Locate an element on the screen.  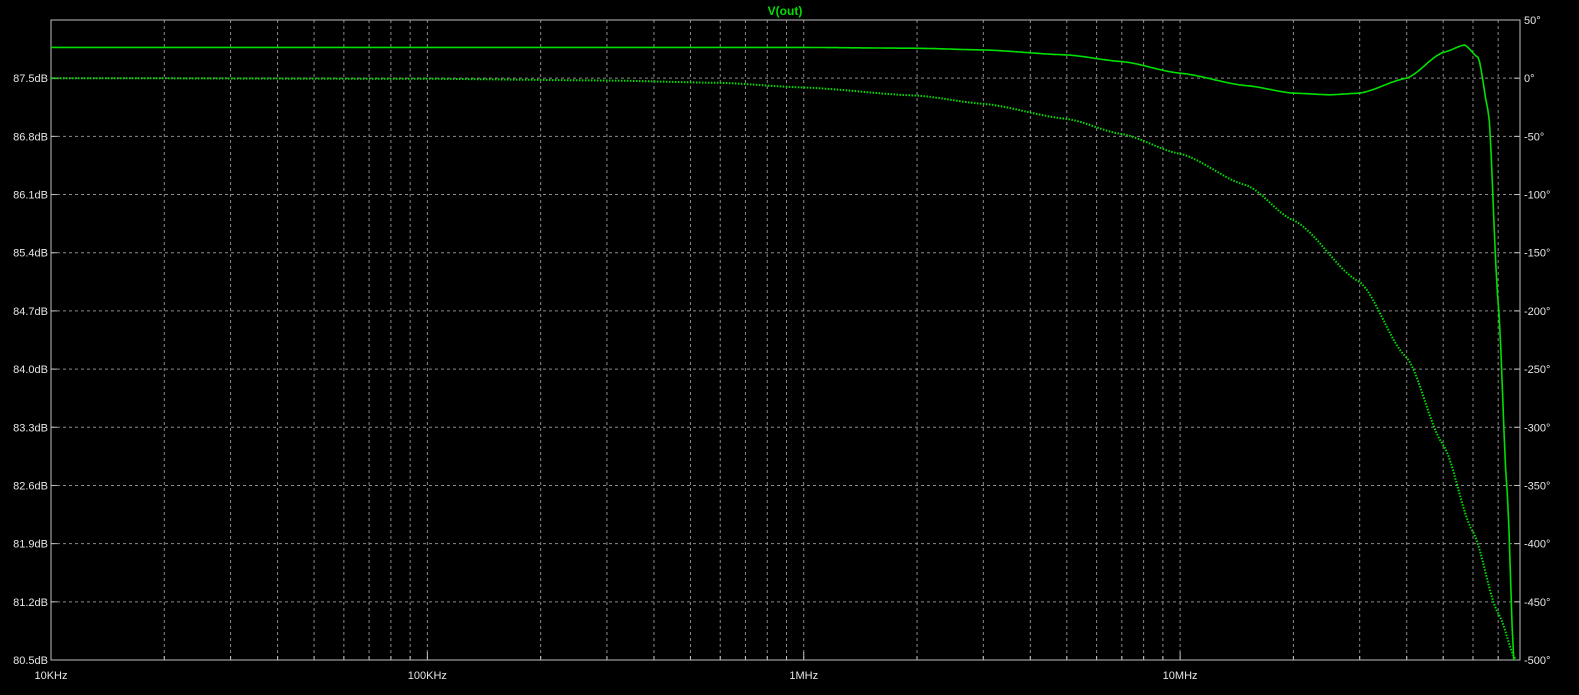
y-right-tick-label: 0° is located at coordinates (1529, 79).